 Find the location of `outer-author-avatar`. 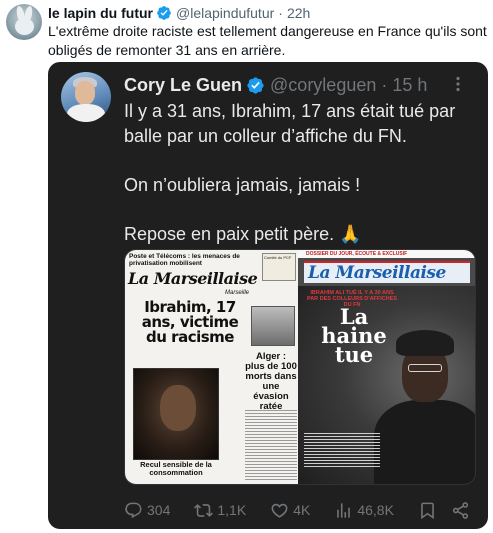

outer-author-avatar is located at coordinates (24, 22).